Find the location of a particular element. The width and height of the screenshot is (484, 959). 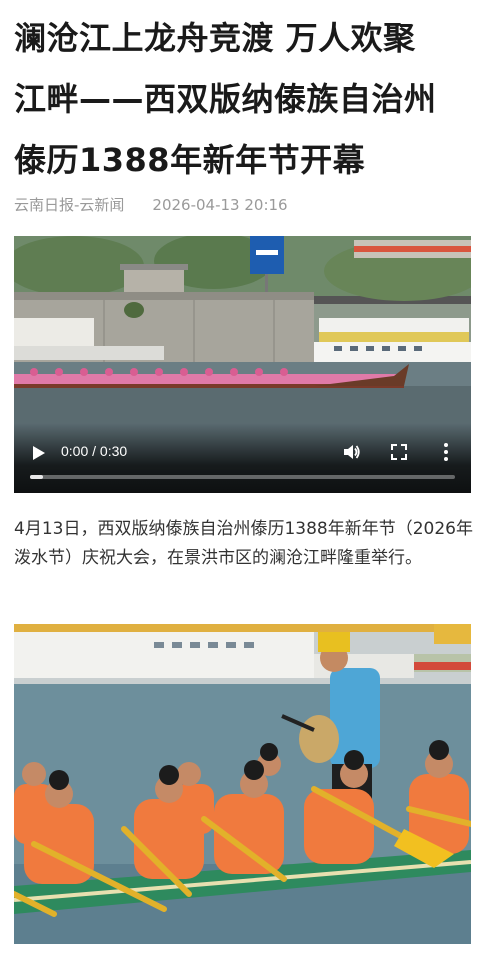

progress-bar is located at coordinates (242, 477).